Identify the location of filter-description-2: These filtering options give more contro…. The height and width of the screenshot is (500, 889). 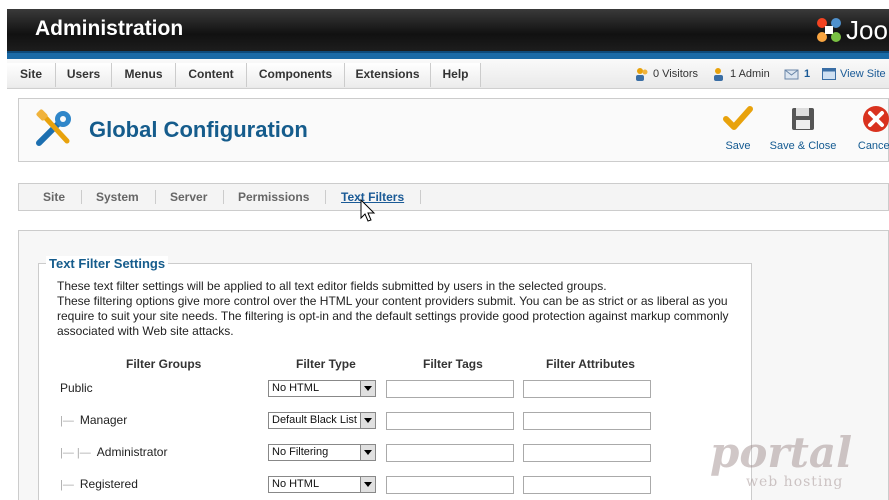
(393, 316).